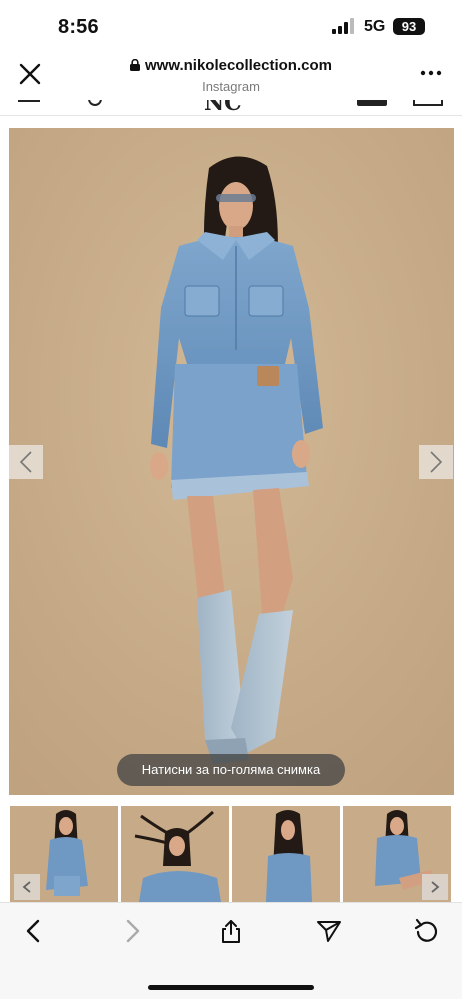 This screenshot has height=999, width=462. Describe the element at coordinates (34, 931) in the screenshot. I see `back-icon` at that location.